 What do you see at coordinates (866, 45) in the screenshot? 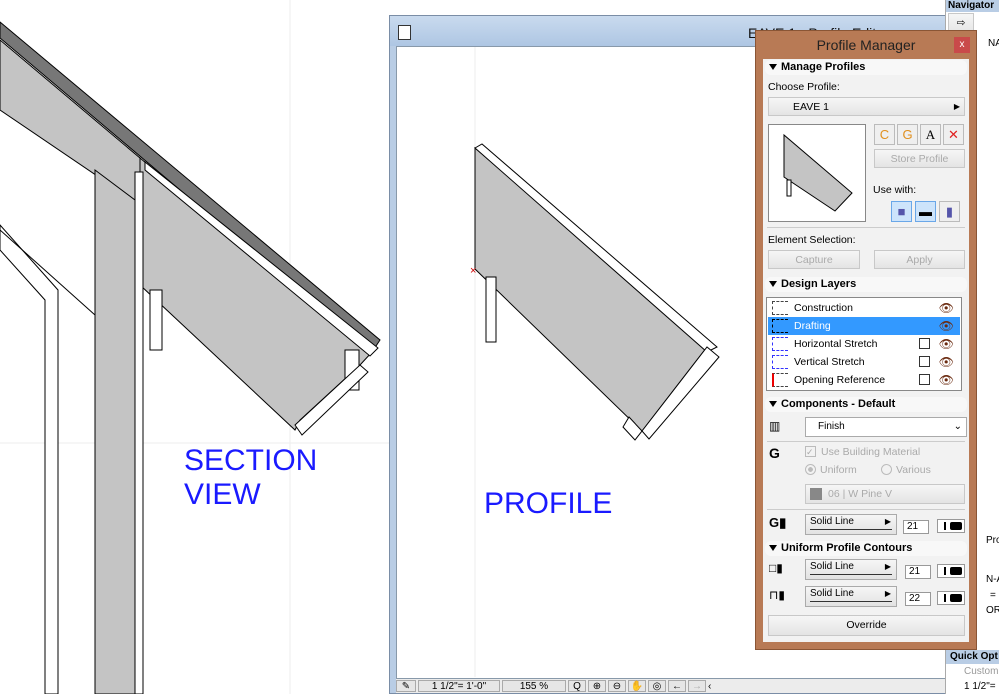
I see `profile-manager-title: Profile Manager` at bounding box center [866, 45].